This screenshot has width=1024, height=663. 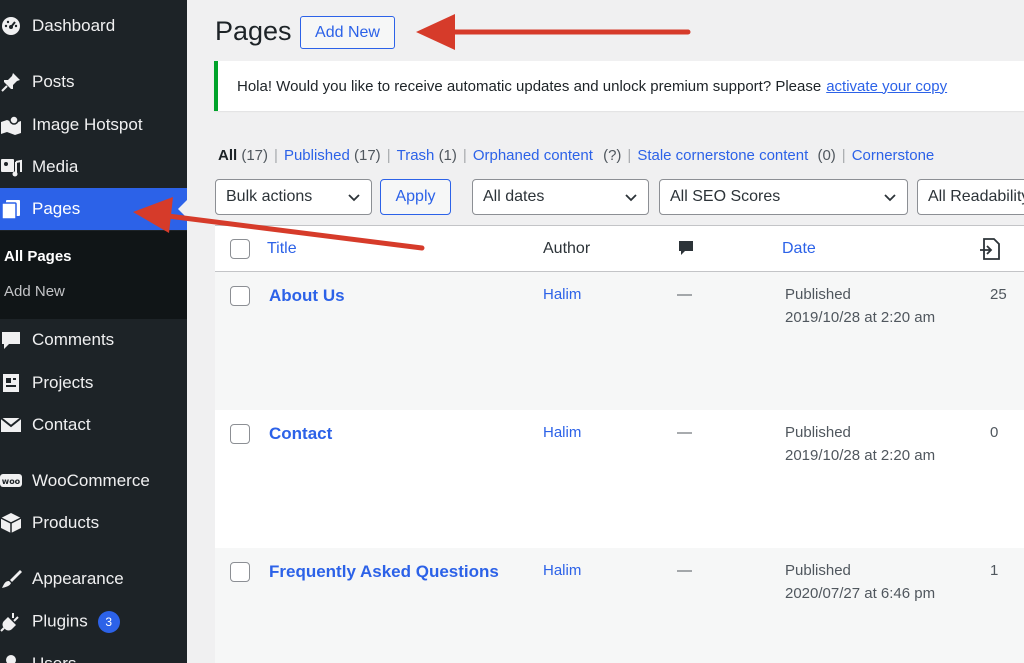 I want to click on menu-item-image-hotspot: Image Hotspot, so click(x=93, y=125).